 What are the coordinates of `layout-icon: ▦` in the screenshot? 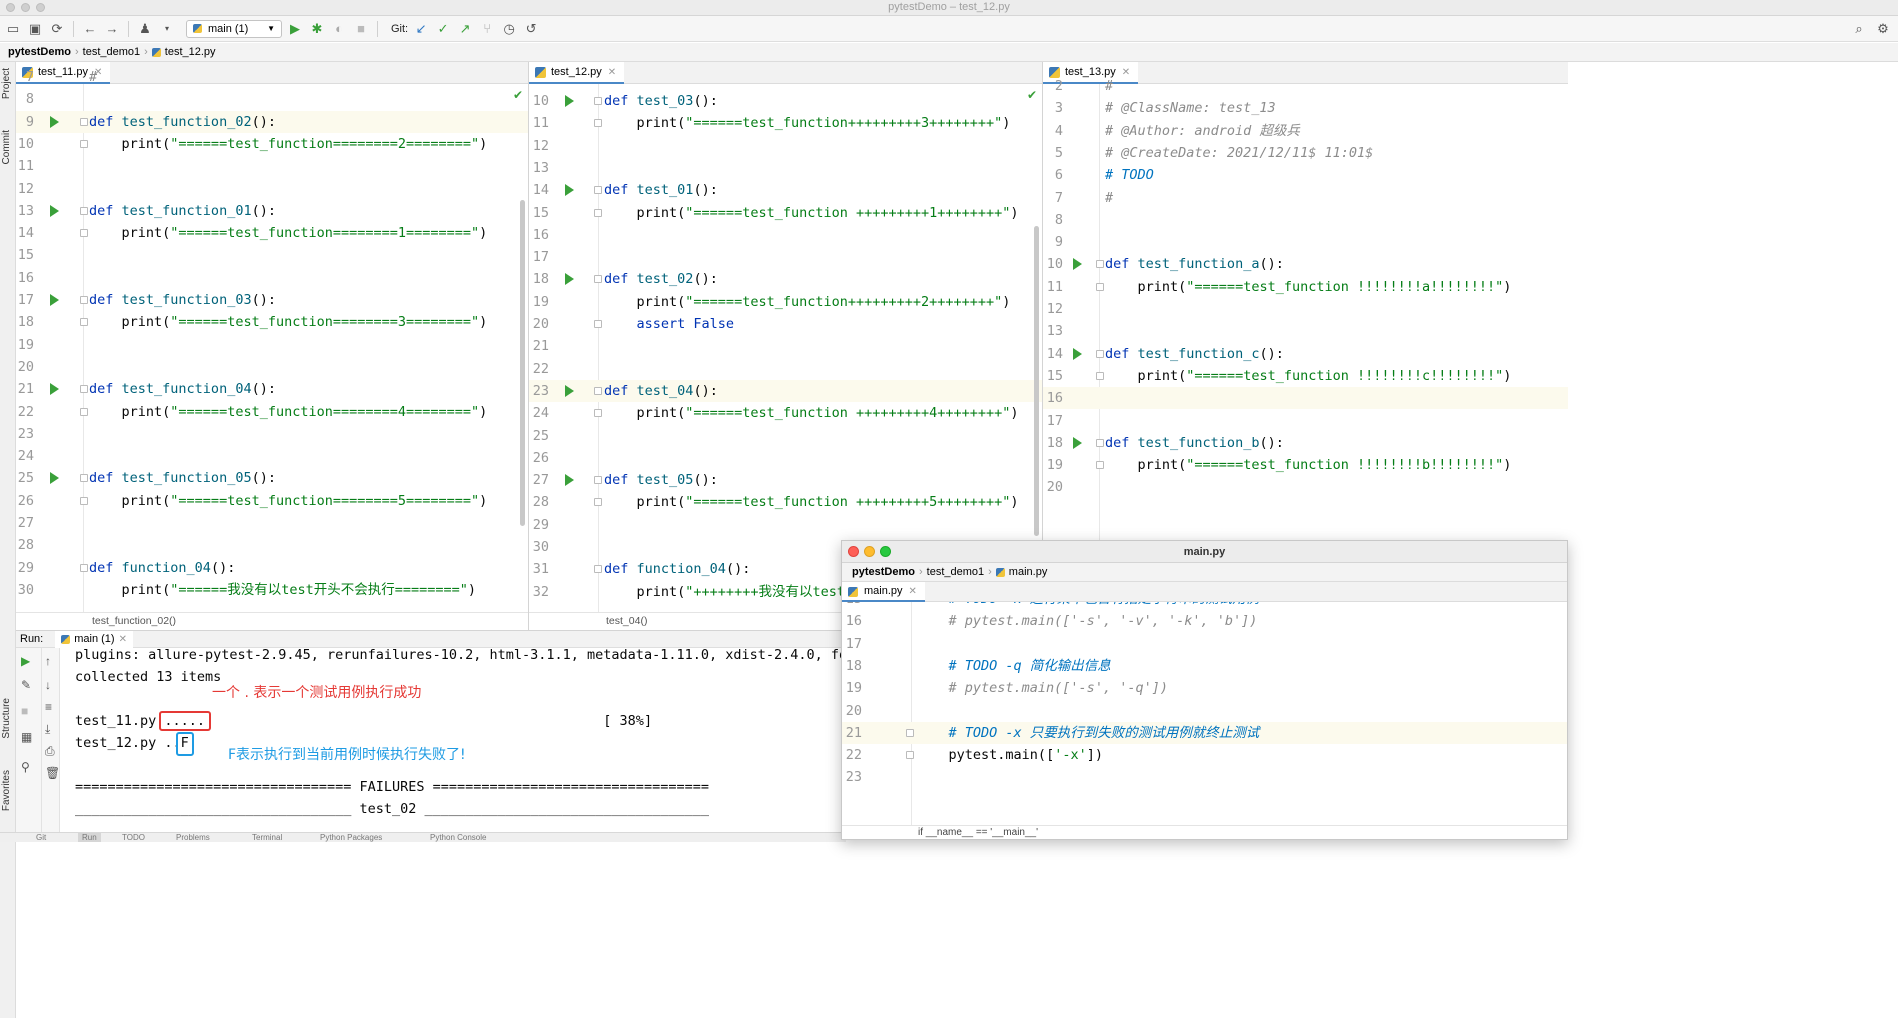 It's located at (26, 737).